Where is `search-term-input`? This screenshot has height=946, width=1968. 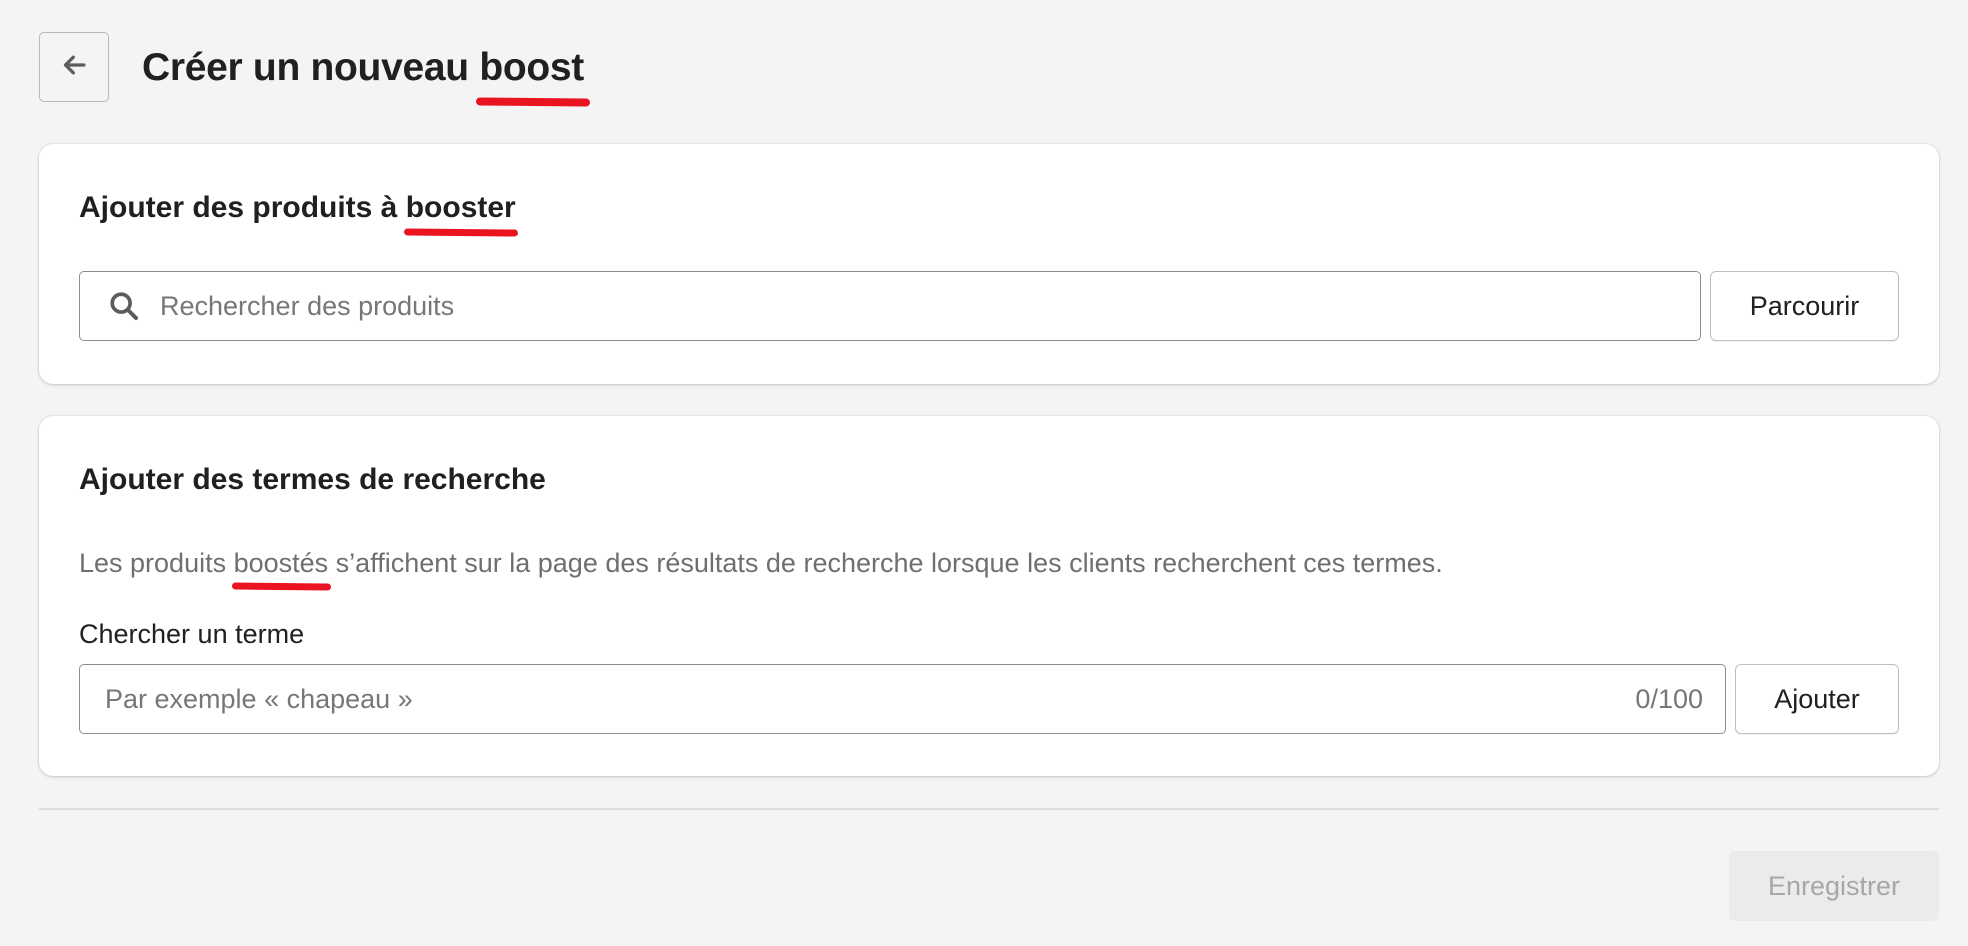
search-term-input is located at coordinates (870, 699).